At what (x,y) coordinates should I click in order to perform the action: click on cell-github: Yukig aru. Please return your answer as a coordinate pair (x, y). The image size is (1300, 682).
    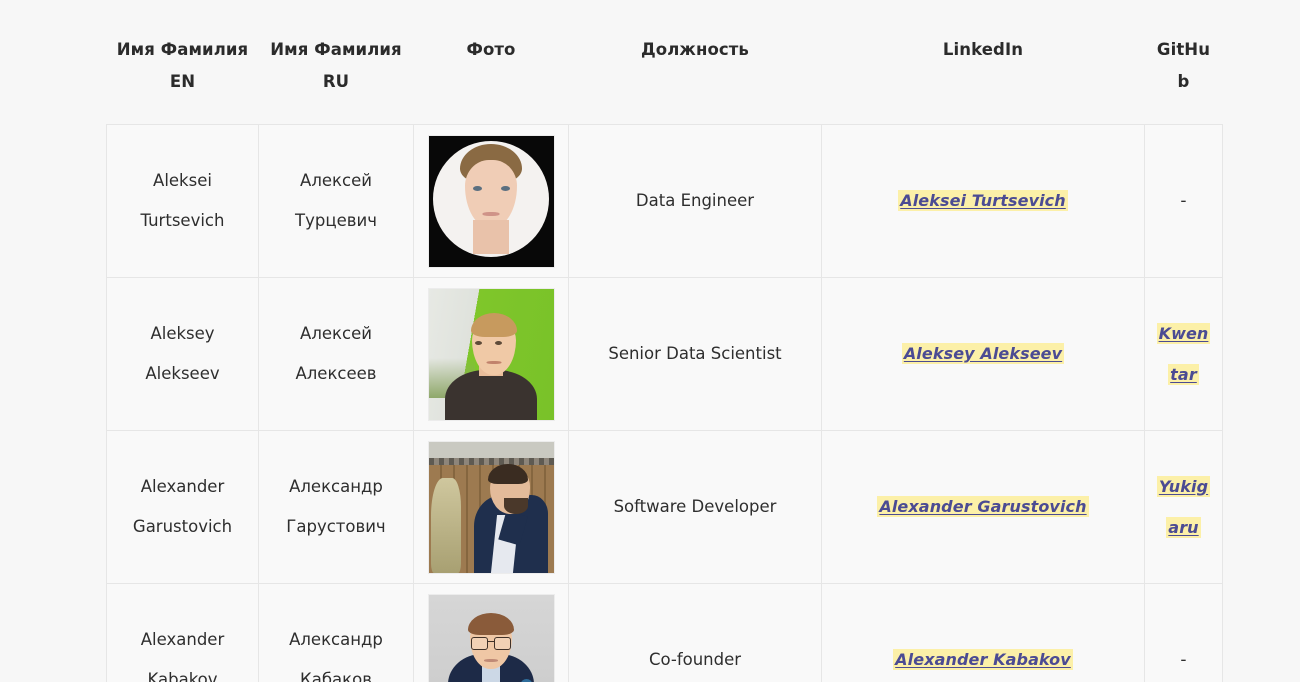
    Looking at the image, I should click on (1183, 507).